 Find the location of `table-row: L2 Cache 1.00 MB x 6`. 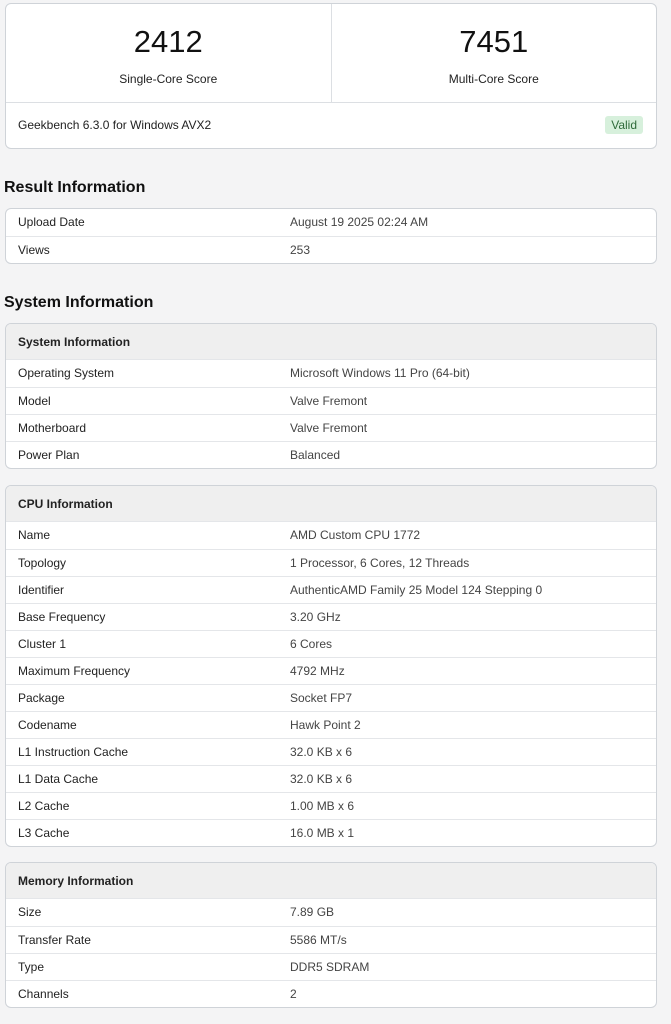

table-row: L2 Cache 1.00 MB x 6 is located at coordinates (331, 805).